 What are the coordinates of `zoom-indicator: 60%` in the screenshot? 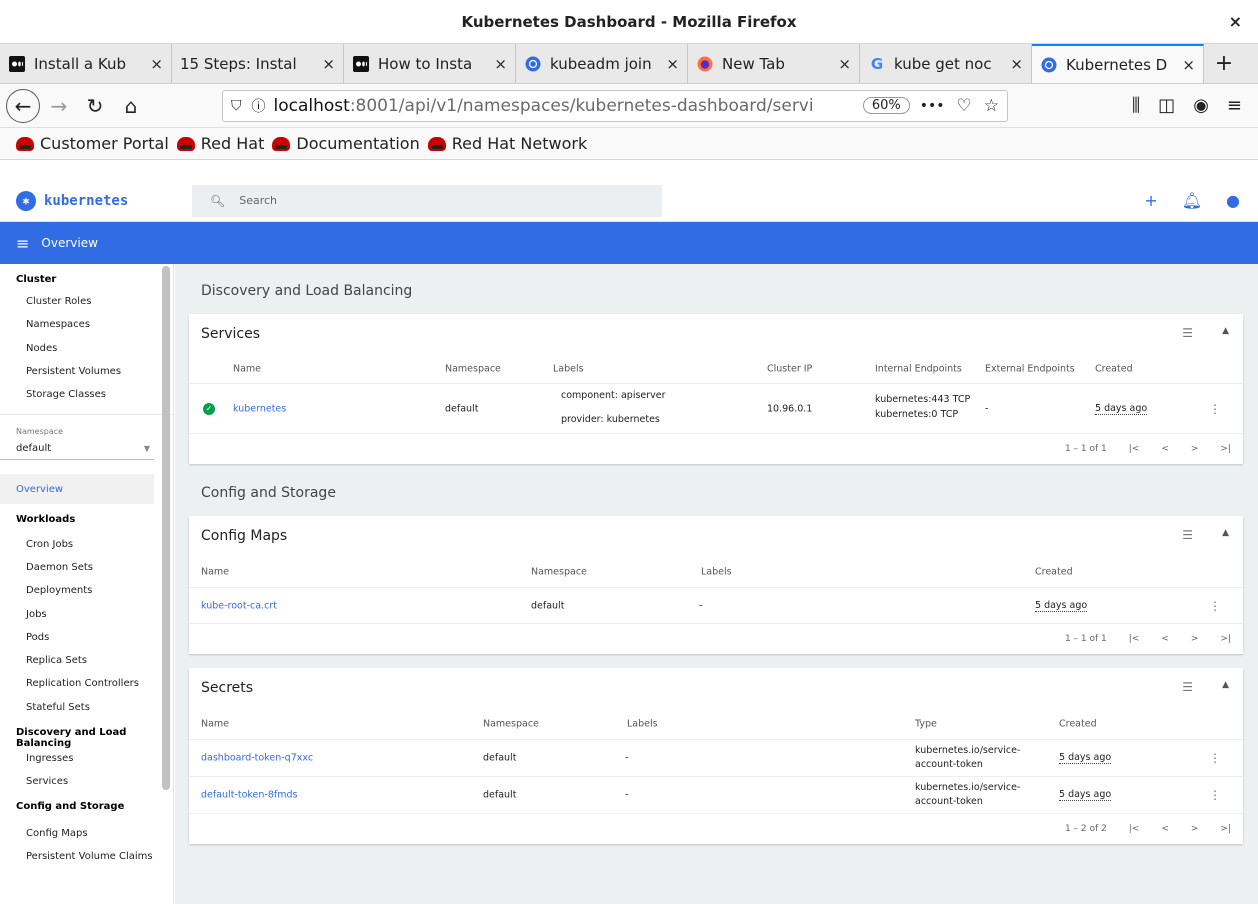 It's located at (886, 105).